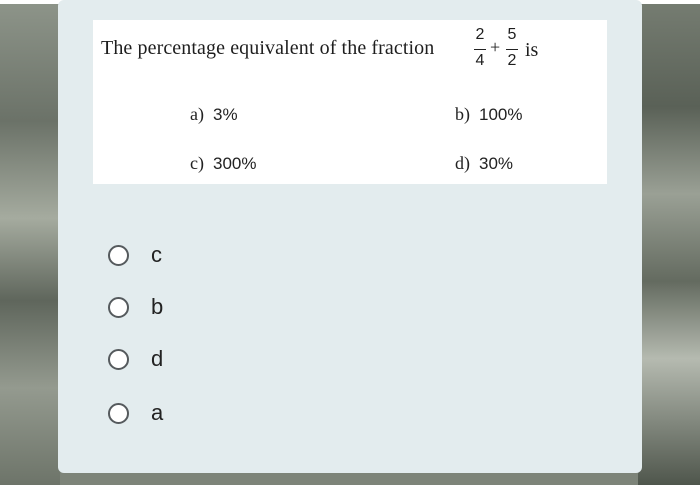 The height and width of the screenshot is (485, 700). Describe the element at coordinates (512, 60) in the screenshot. I see `fraction2-denominator: 2` at that location.